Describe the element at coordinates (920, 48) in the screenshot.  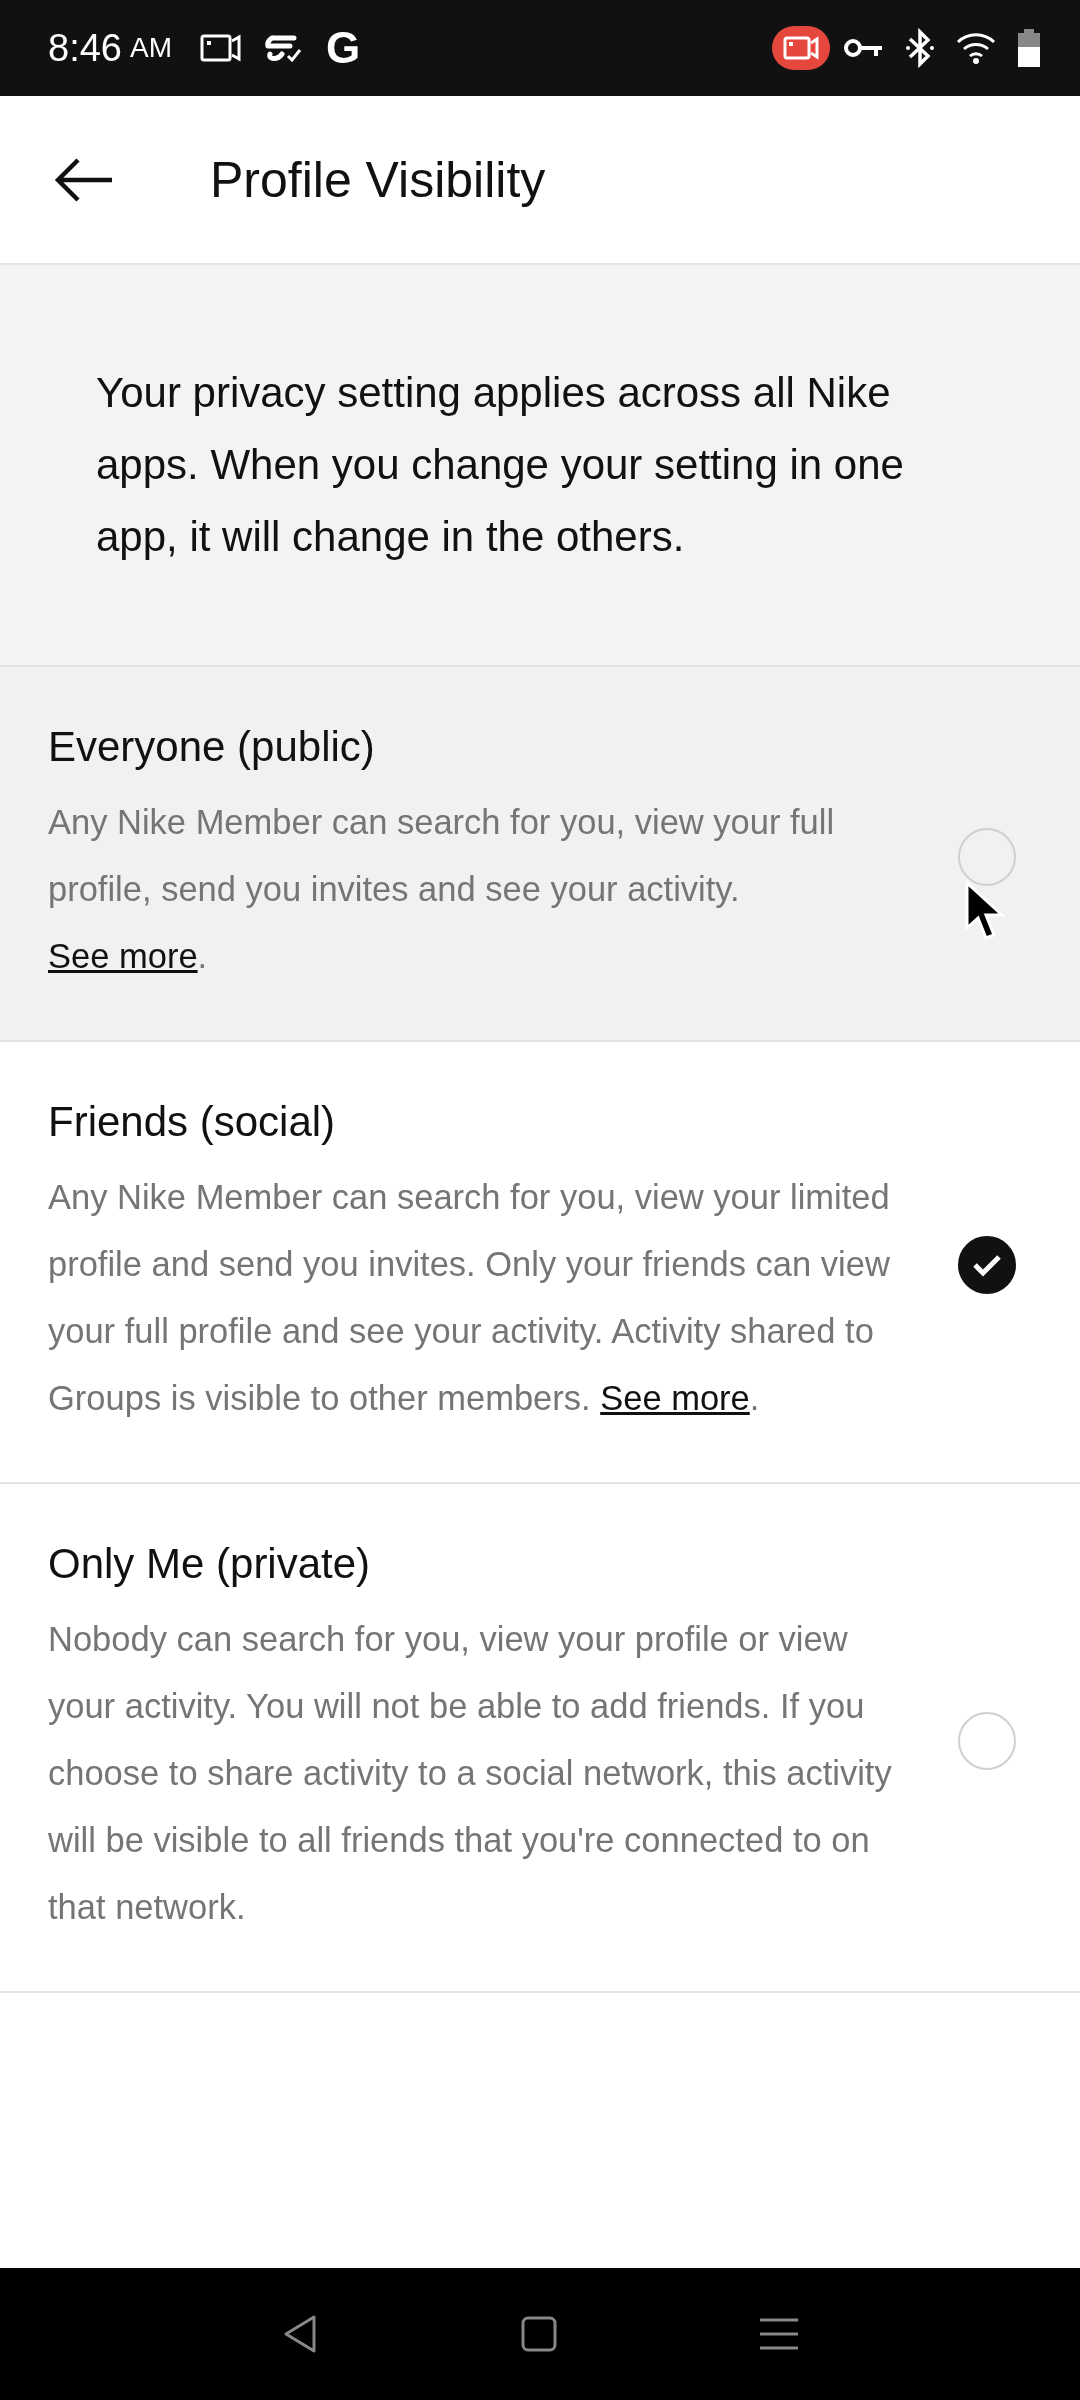
I see `bluetooth-icon` at that location.